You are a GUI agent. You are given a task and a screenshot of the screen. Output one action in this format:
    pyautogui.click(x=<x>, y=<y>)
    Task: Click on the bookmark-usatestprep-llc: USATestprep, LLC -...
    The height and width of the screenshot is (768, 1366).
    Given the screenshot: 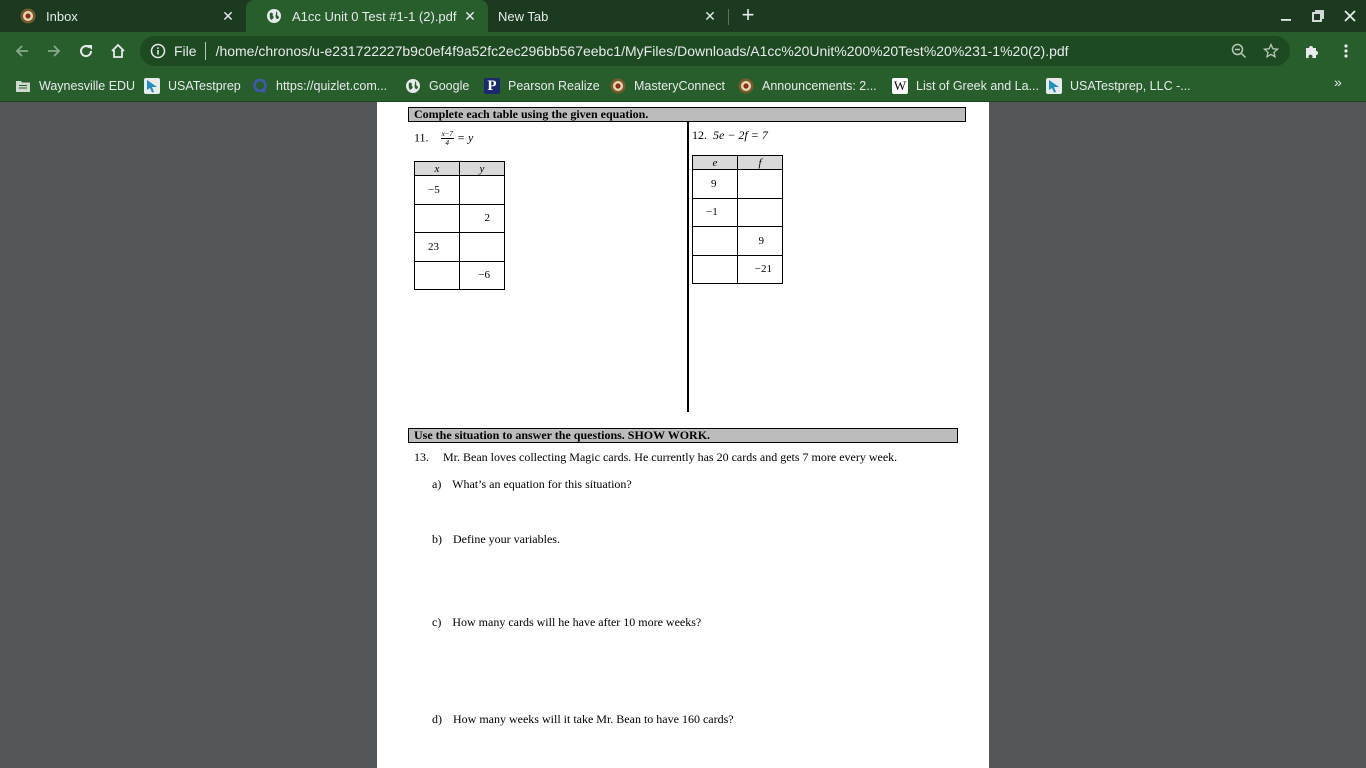 What is the action you would take?
    pyautogui.click(x=1118, y=86)
    